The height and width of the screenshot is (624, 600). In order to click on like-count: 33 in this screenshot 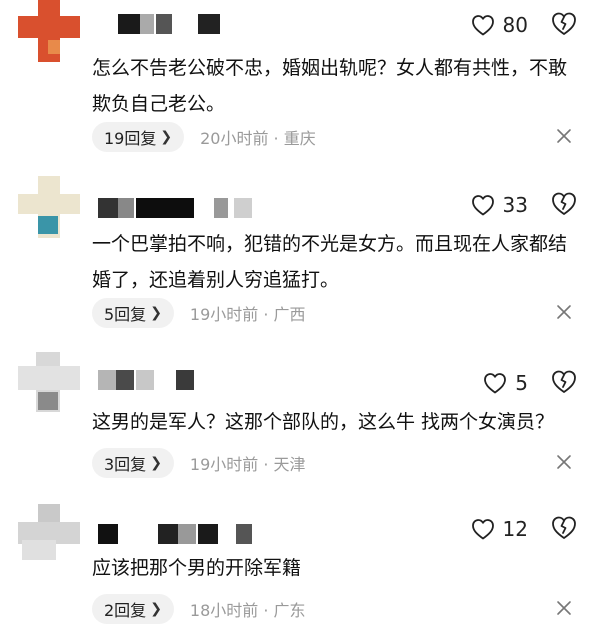, I will do `click(515, 205)`.